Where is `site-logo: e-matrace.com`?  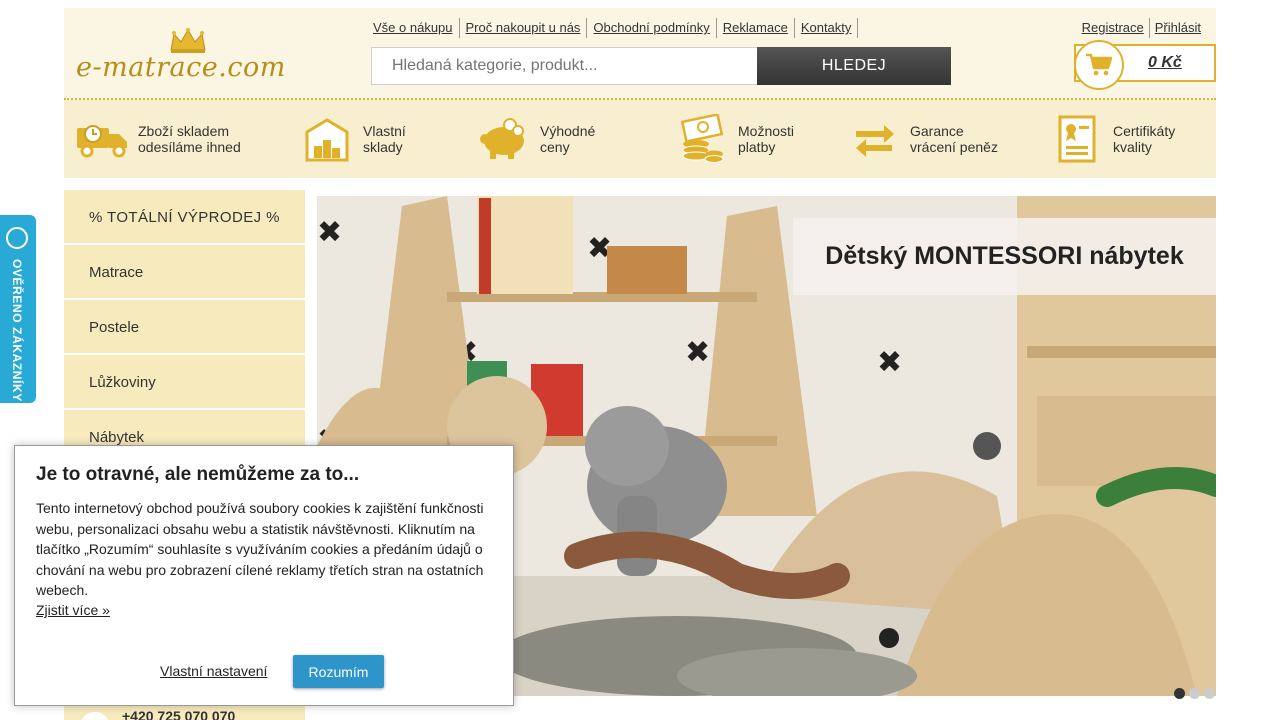
site-logo: e-matrace.com is located at coordinates (191, 58).